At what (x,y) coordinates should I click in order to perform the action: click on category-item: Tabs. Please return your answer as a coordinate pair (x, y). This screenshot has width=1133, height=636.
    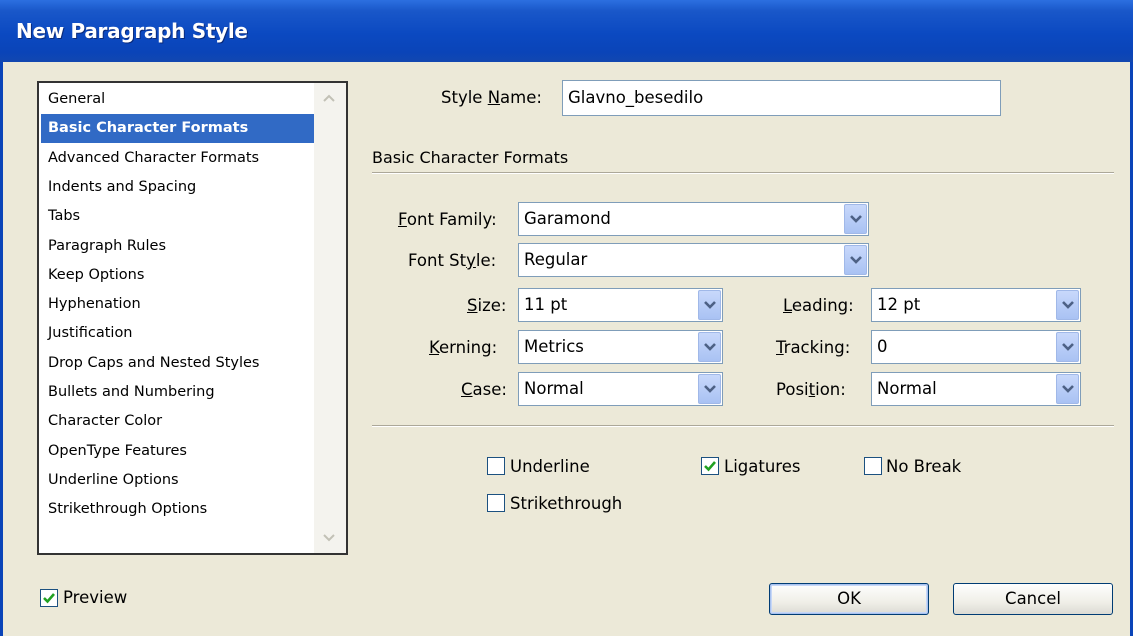
    Looking at the image, I should click on (178, 216).